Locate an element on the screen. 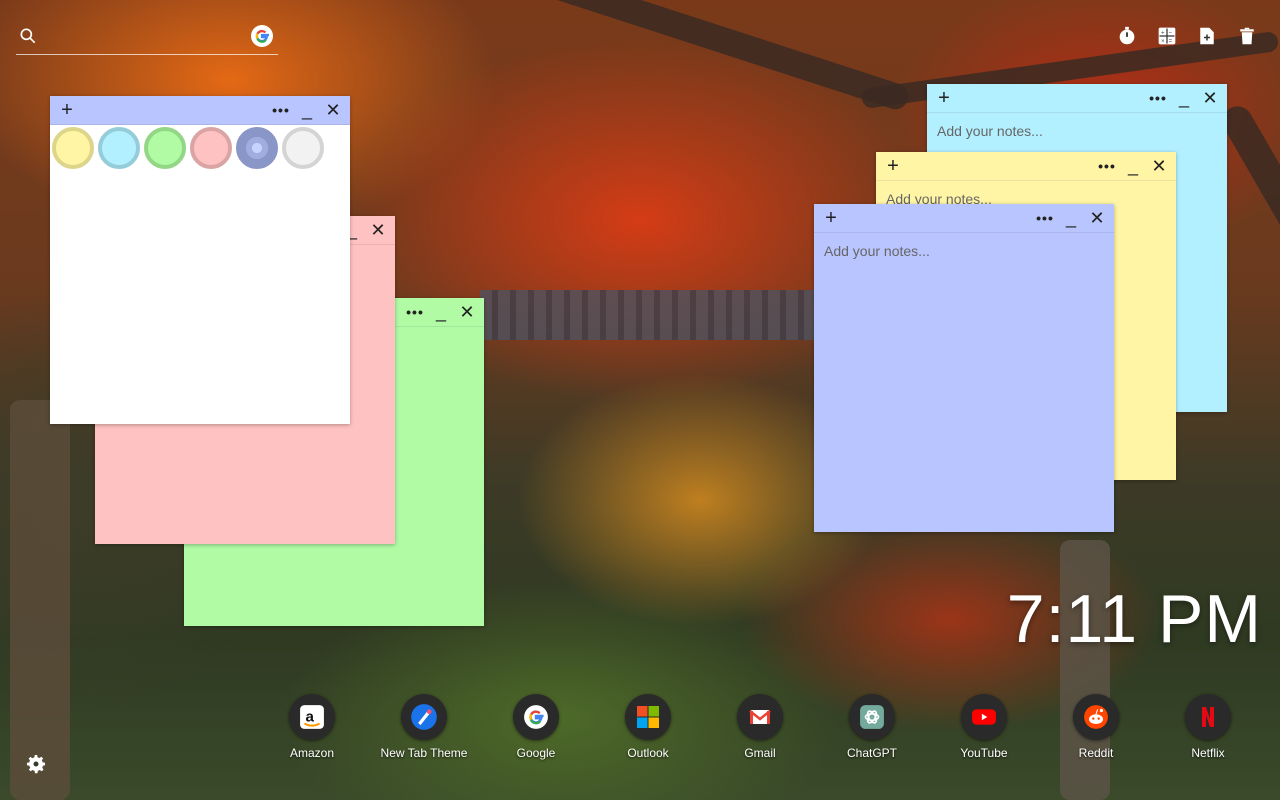  note-textarea is located at coordinates (964, 378).